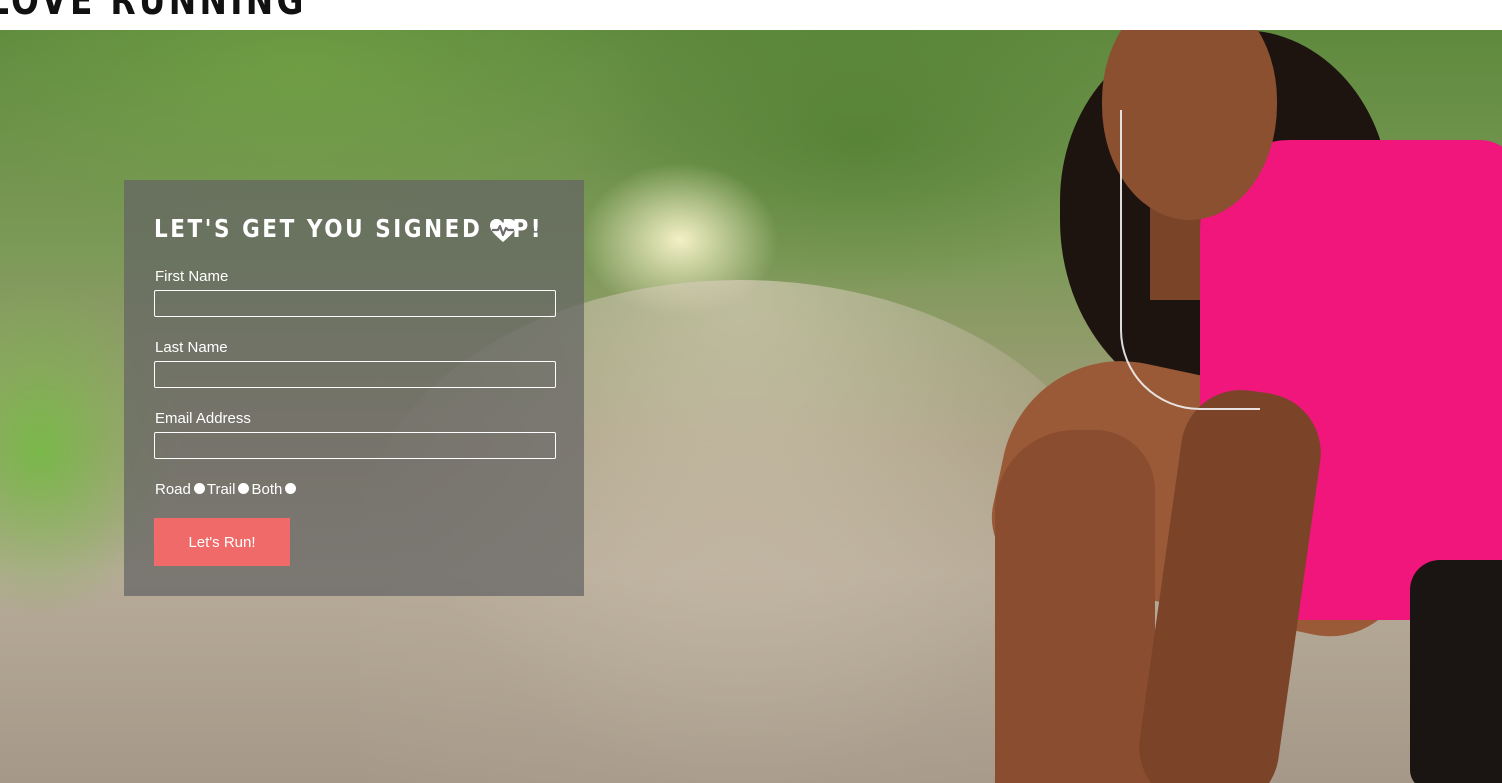 Image resolution: width=1502 pixels, height=783 pixels. I want to click on radio-both, so click(291, 488).